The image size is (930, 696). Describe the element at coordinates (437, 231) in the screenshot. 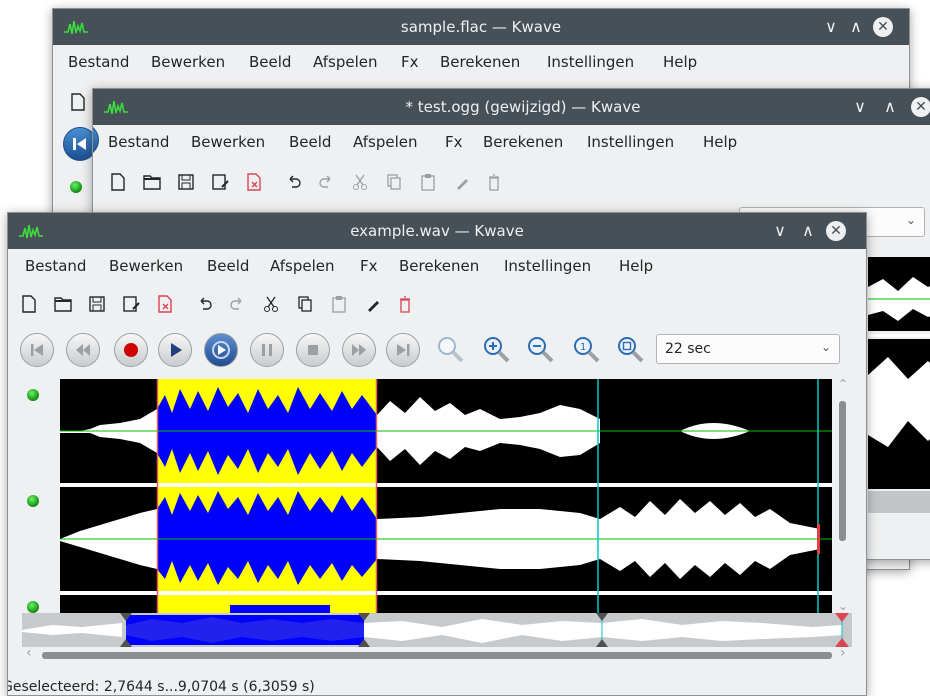

I see `titlebar: example.wav — Kwave ∨ ∧ ✕` at that location.